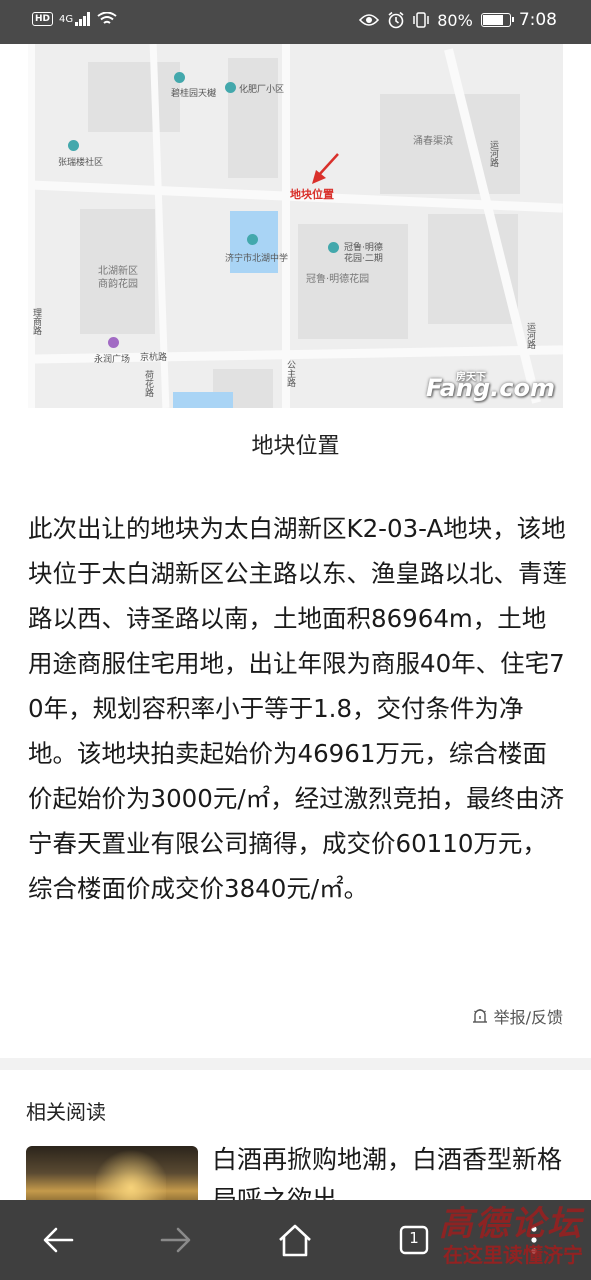 The height and width of the screenshot is (1280, 591). I want to click on battery-icon, so click(497, 20).